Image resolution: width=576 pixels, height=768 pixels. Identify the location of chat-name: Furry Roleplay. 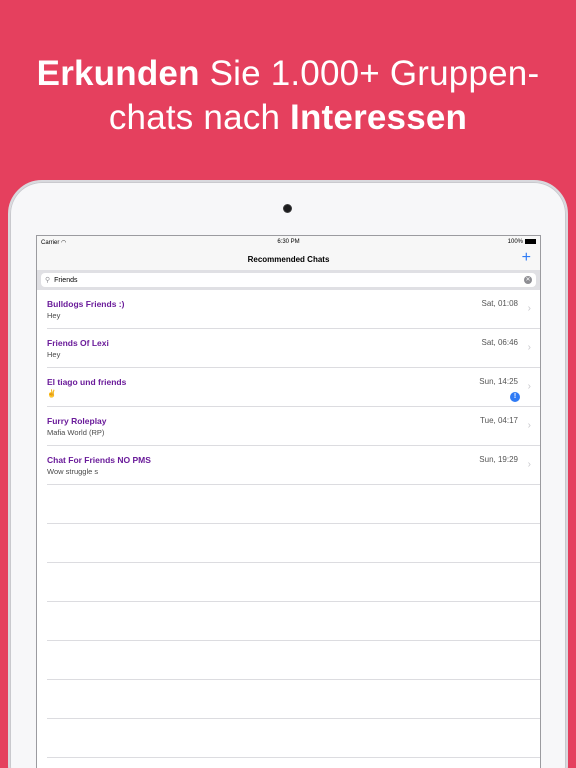
(77, 421).